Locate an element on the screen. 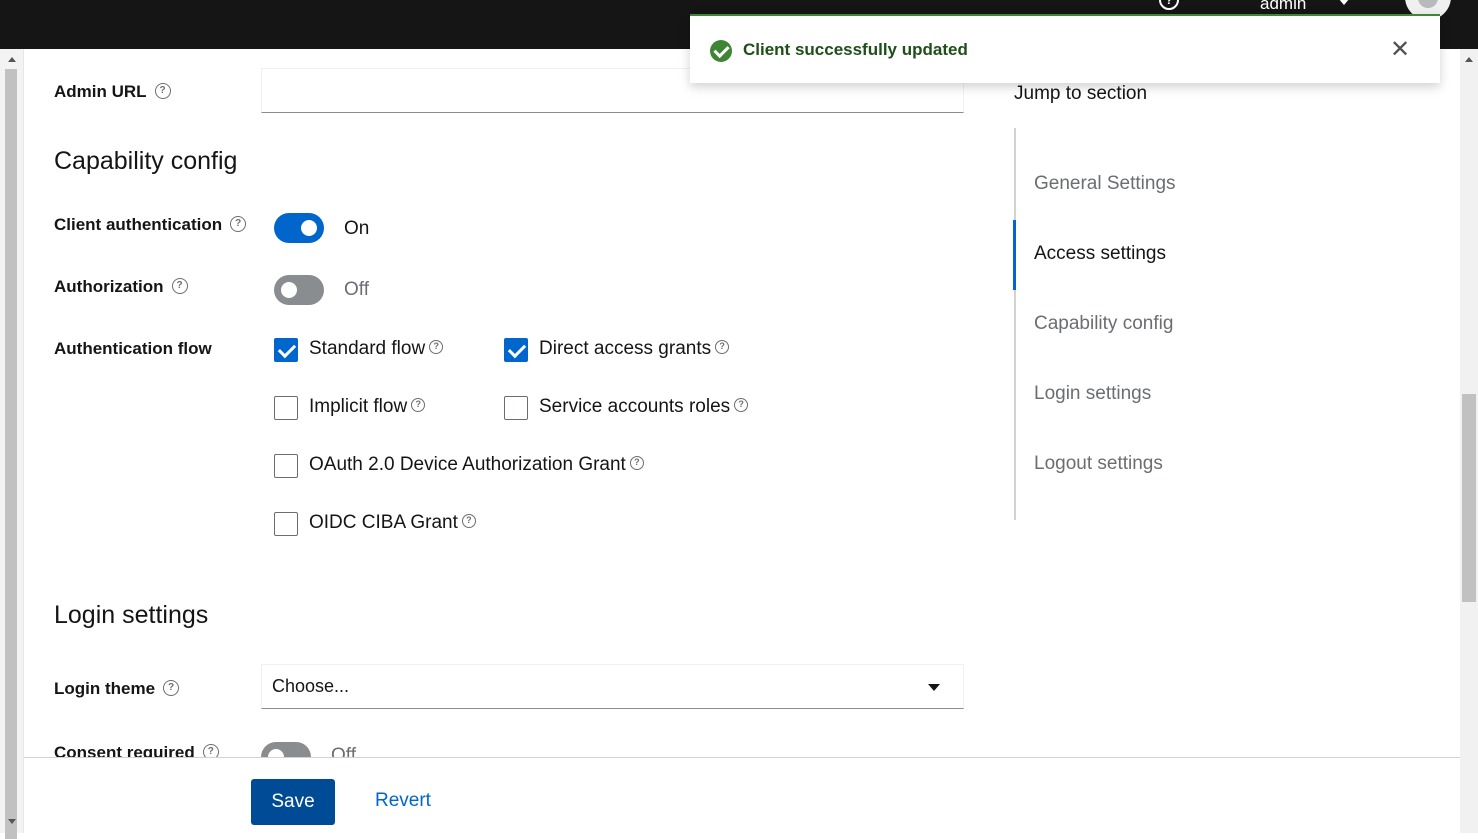 The image size is (1478, 839). client-authentication-state: On is located at coordinates (357, 228).